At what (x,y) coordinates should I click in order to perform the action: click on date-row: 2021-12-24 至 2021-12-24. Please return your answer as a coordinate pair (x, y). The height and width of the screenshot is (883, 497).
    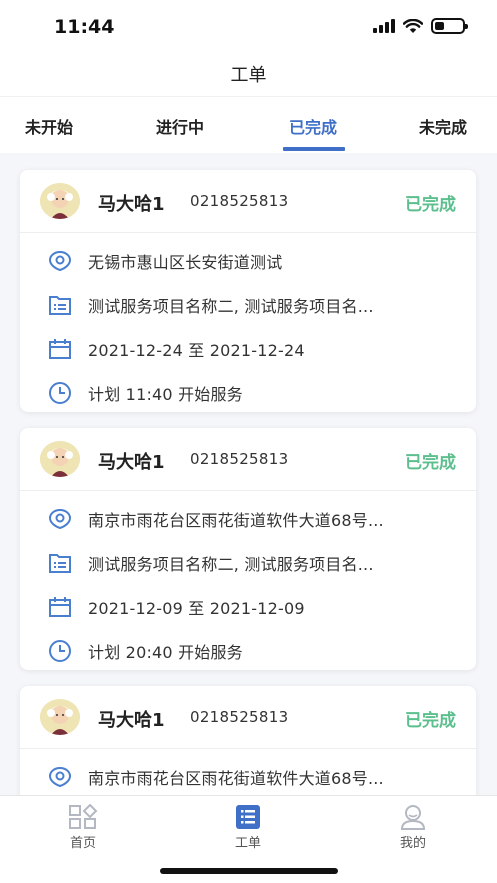
    Looking at the image, I should click on (248, 349).